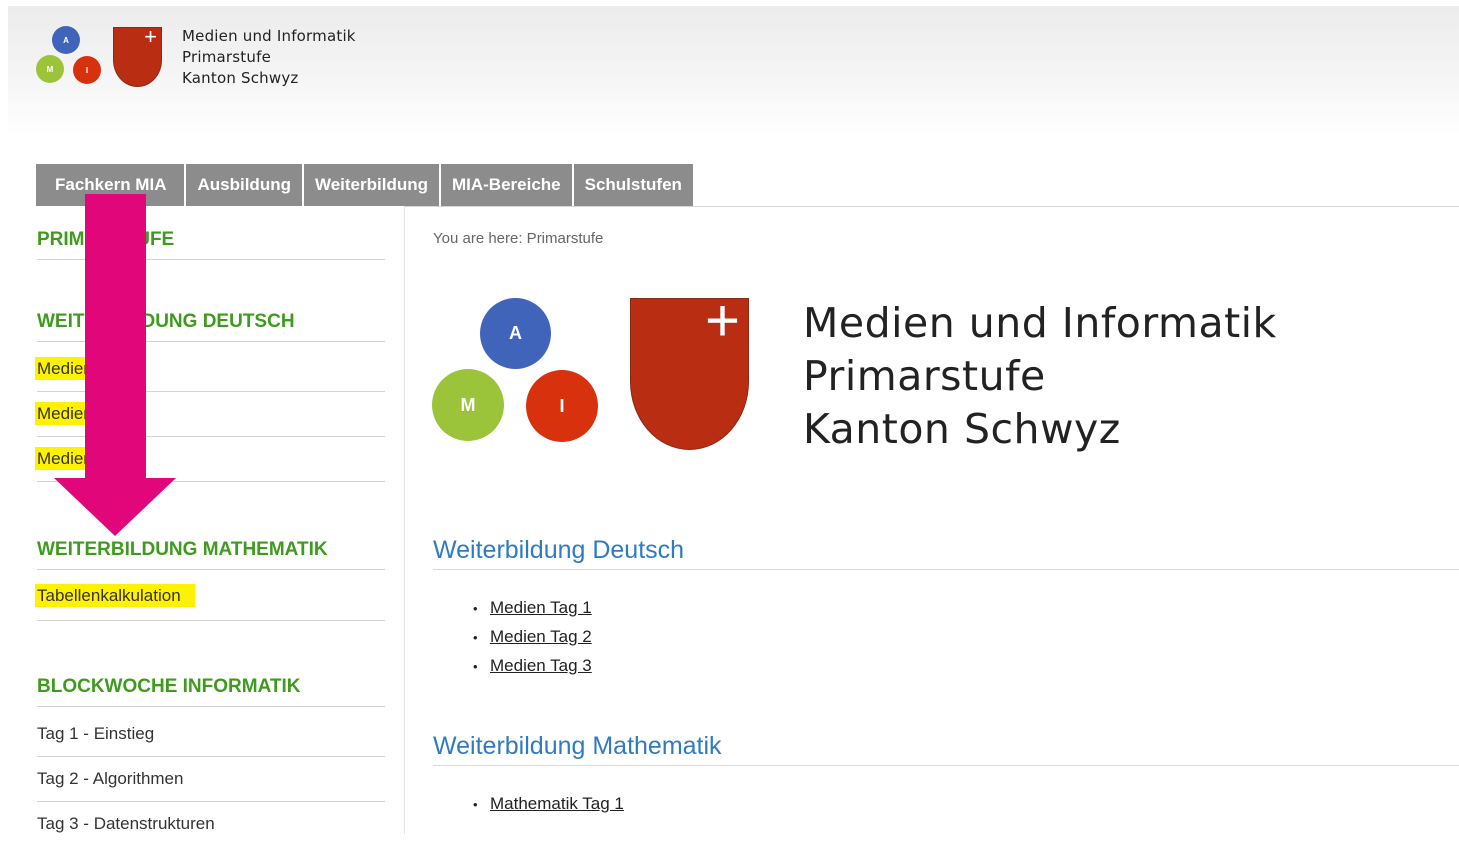 Image resolution: width=1459 pixels, height=846 pixels. I want to click on logo-circle-i: I, so click(87, 70).